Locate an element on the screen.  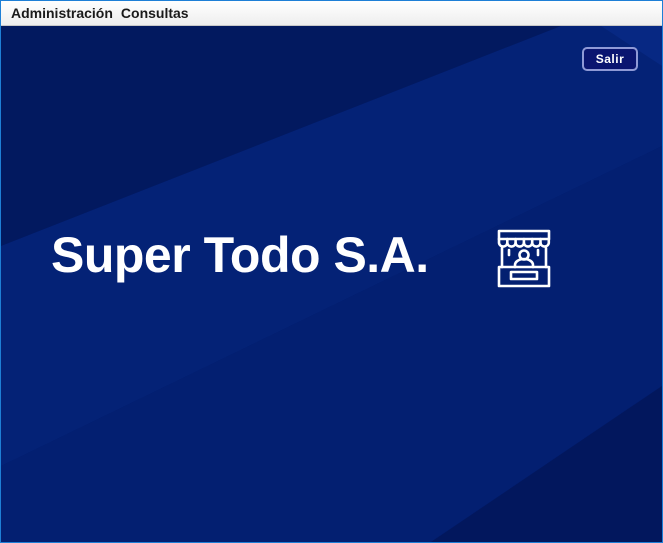
menu-administracion: Administración is located at coordinates (62, 13).